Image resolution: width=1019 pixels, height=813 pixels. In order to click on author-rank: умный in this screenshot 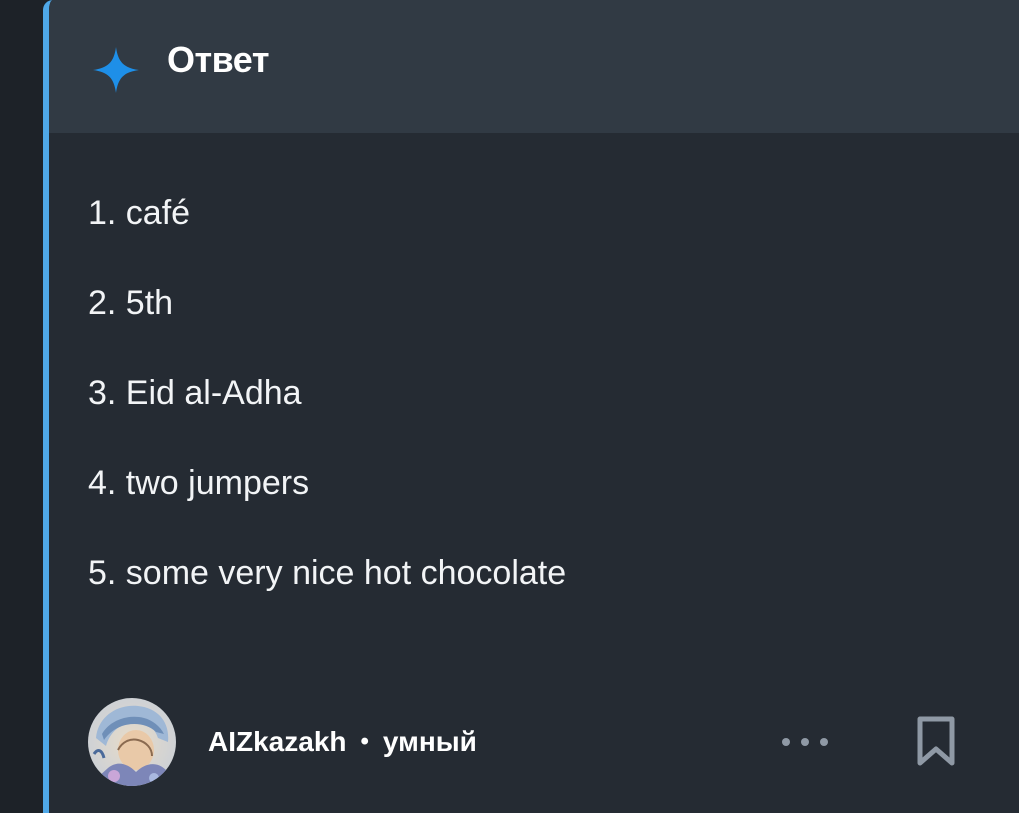, I will do `click(429, 741)`.